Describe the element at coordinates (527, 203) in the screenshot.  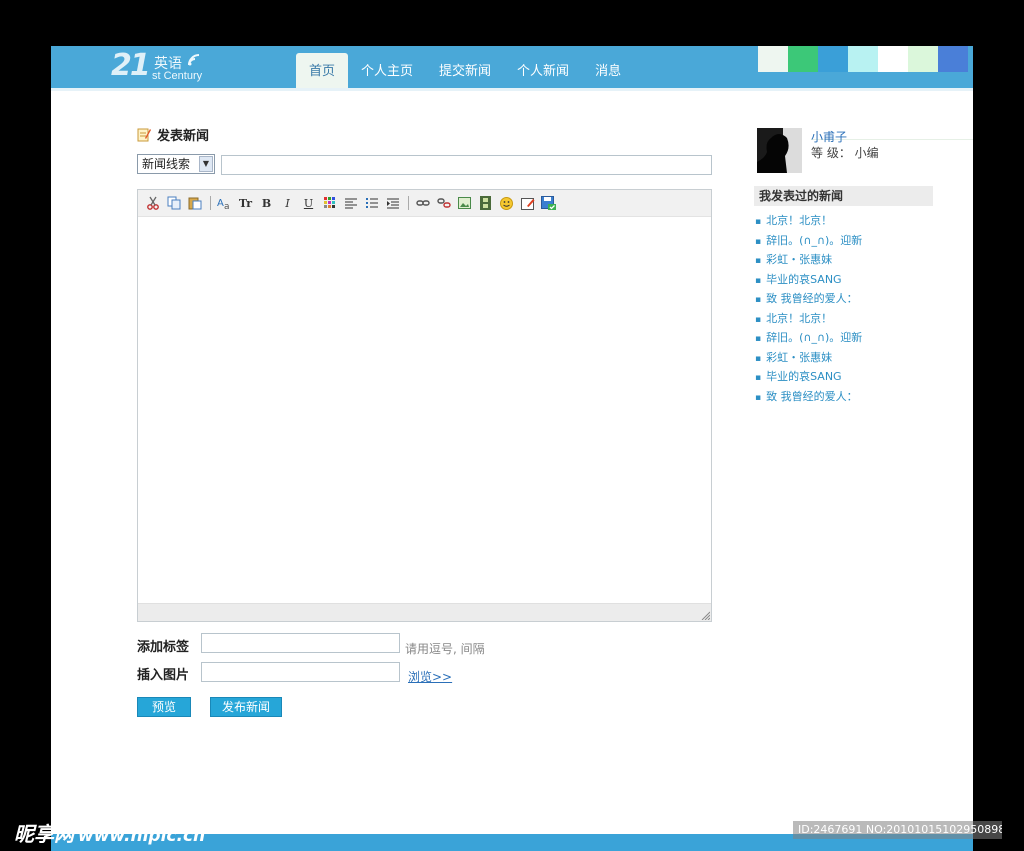
I see `source-edit-icon` at that location.